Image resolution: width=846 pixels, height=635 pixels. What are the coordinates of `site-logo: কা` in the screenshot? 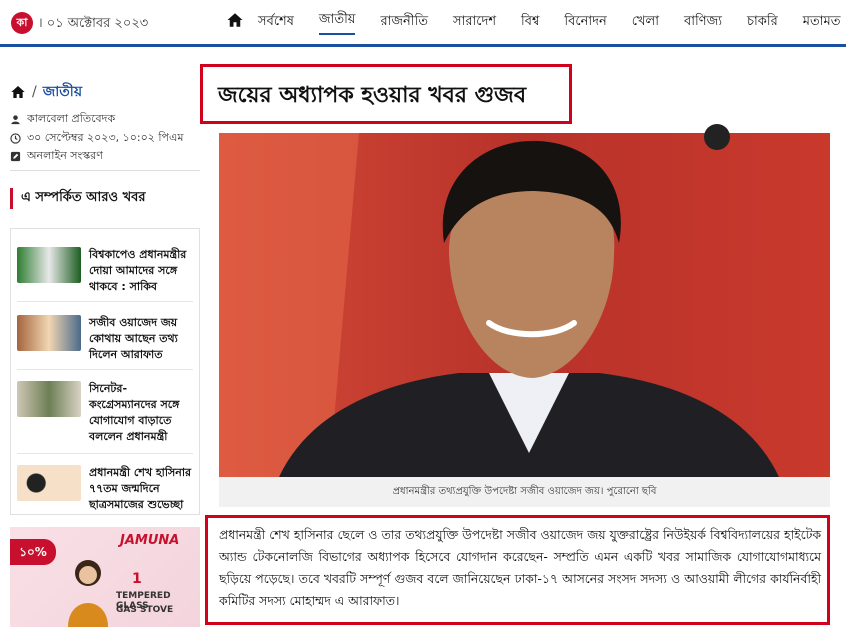 It's located at (22, 23).